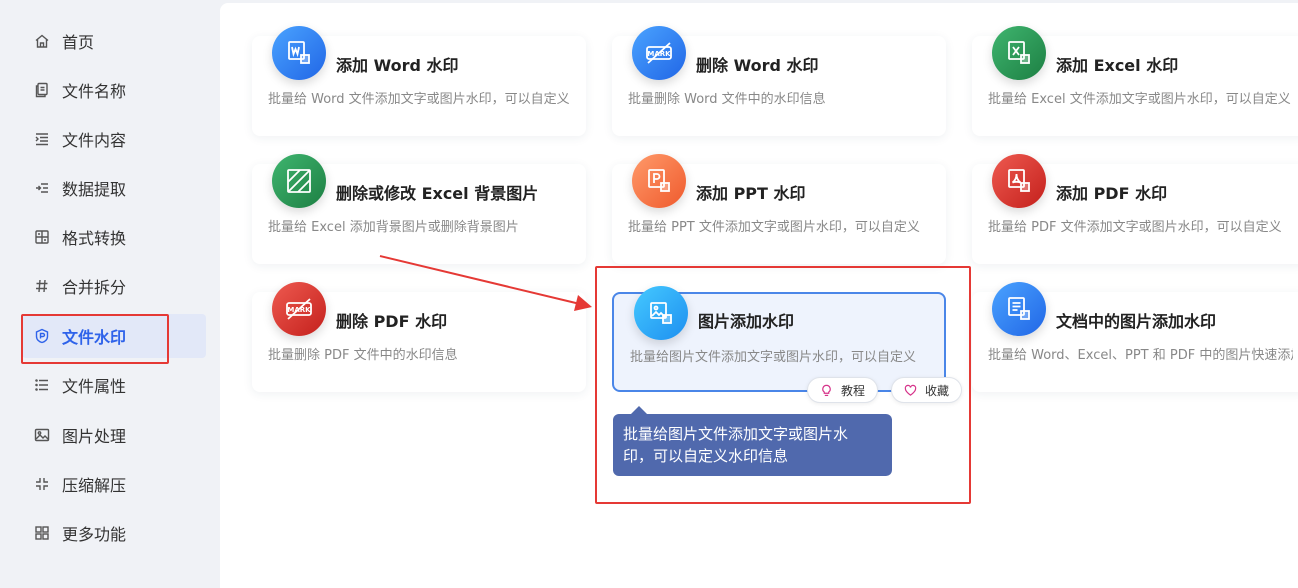  What do you see at coordinates (42, 286) in the screenshot?
I see `hash-icon` at bounding box center [42, 286].